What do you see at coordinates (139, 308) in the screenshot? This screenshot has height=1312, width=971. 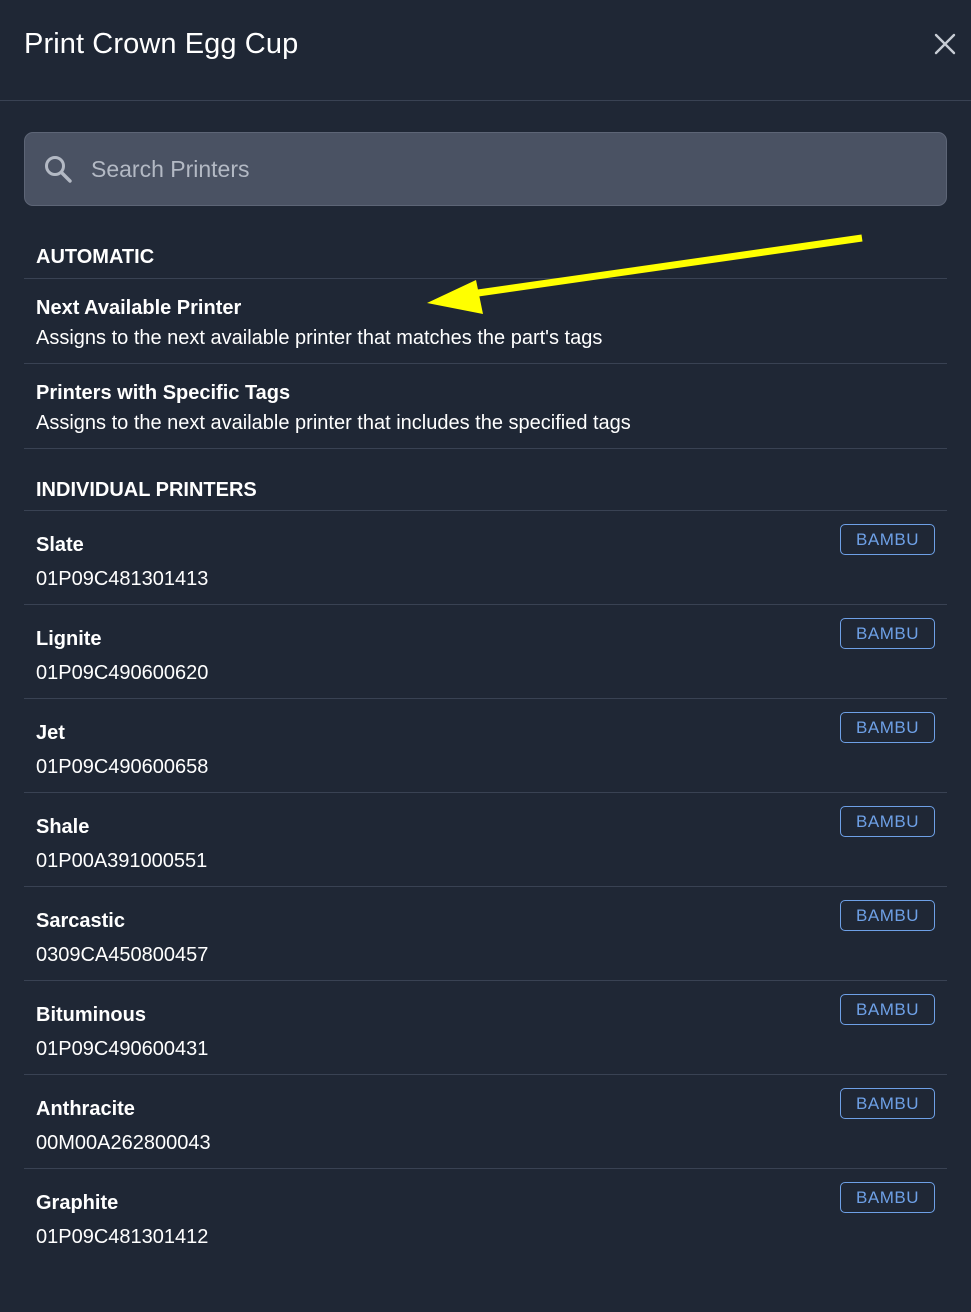 I see `option-title: Next Available Printer` at bounding box center [139, 308].